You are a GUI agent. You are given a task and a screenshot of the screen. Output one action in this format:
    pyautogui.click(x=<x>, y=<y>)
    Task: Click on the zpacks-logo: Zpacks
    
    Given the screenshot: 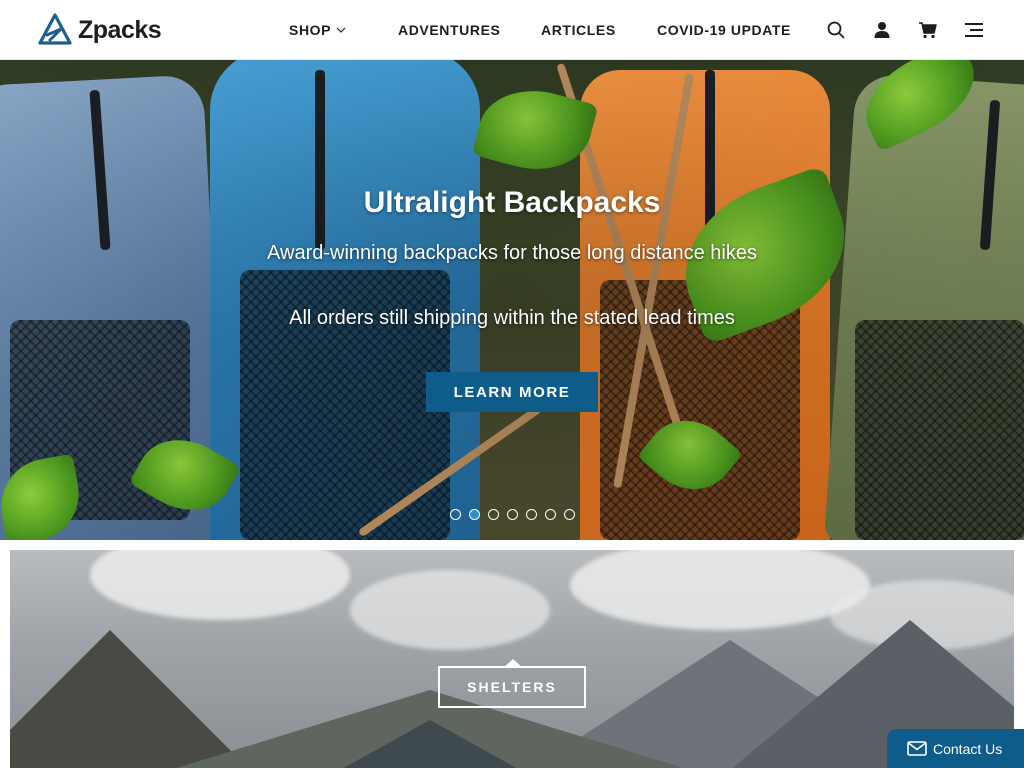 What is the action you would take?
    pyautogui.click(x=100, y=30)
    